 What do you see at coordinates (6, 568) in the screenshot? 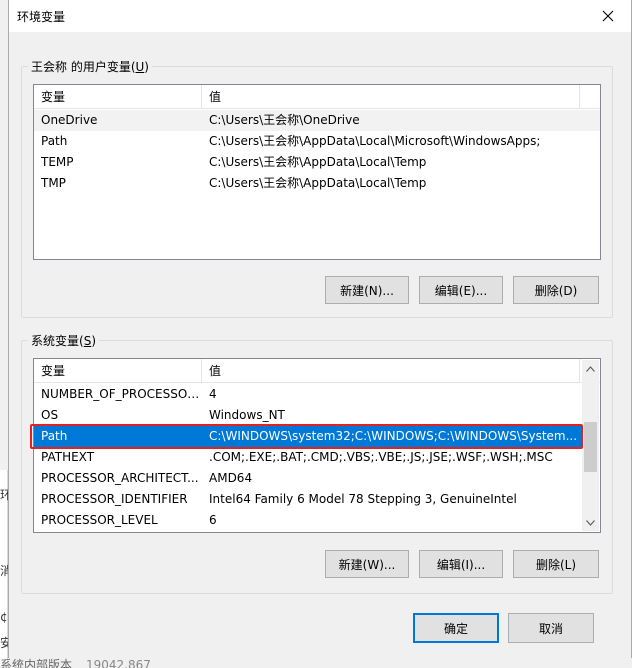
I see `background-window-edge: 环 消 ¢ 安` at bounding box center [6, 568].